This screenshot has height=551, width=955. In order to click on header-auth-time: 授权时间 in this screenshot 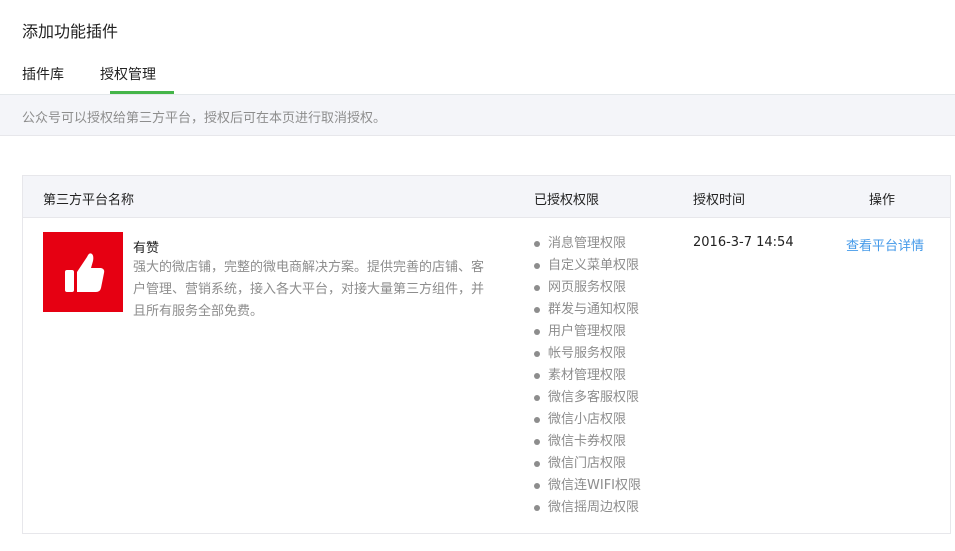, I will do `click(719, 200)`.